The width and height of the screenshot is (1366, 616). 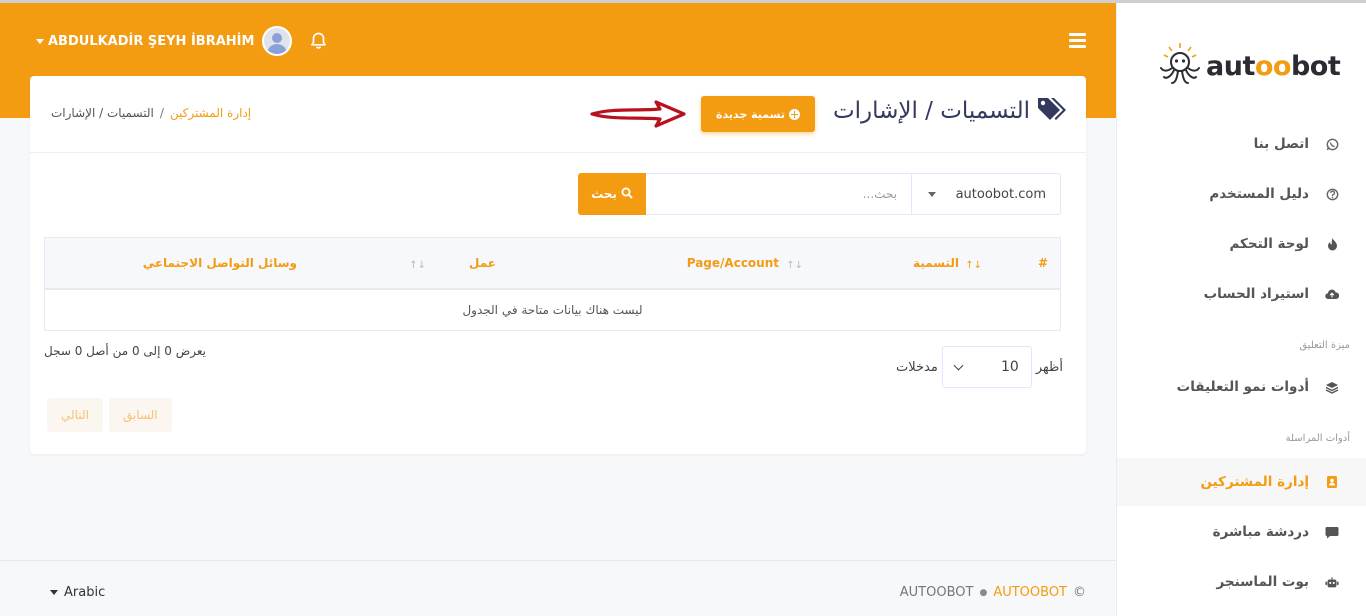 What do you see at coordinates (1010, 367) in the screenshot?
I see `page-length-value: 10` at bounding box center [1010, 367].